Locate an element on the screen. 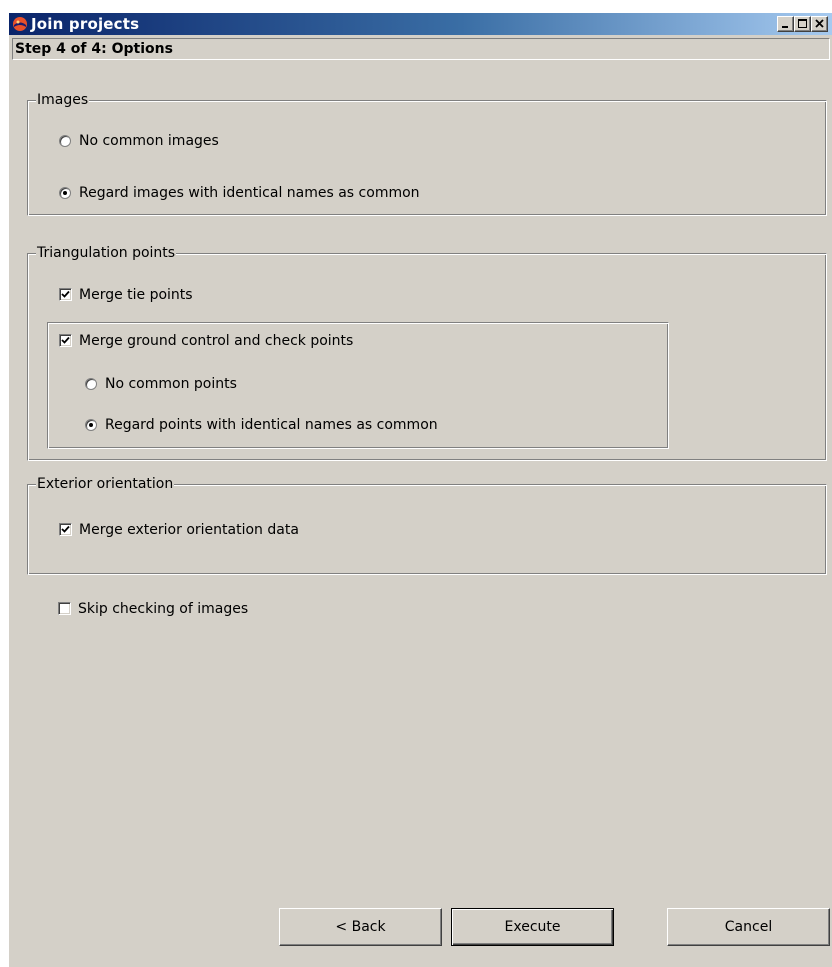 Image resolution: width=832 pixels, height=967 pixels. checkbox-label: Skip checking of images is located at coordinates (163, 609).